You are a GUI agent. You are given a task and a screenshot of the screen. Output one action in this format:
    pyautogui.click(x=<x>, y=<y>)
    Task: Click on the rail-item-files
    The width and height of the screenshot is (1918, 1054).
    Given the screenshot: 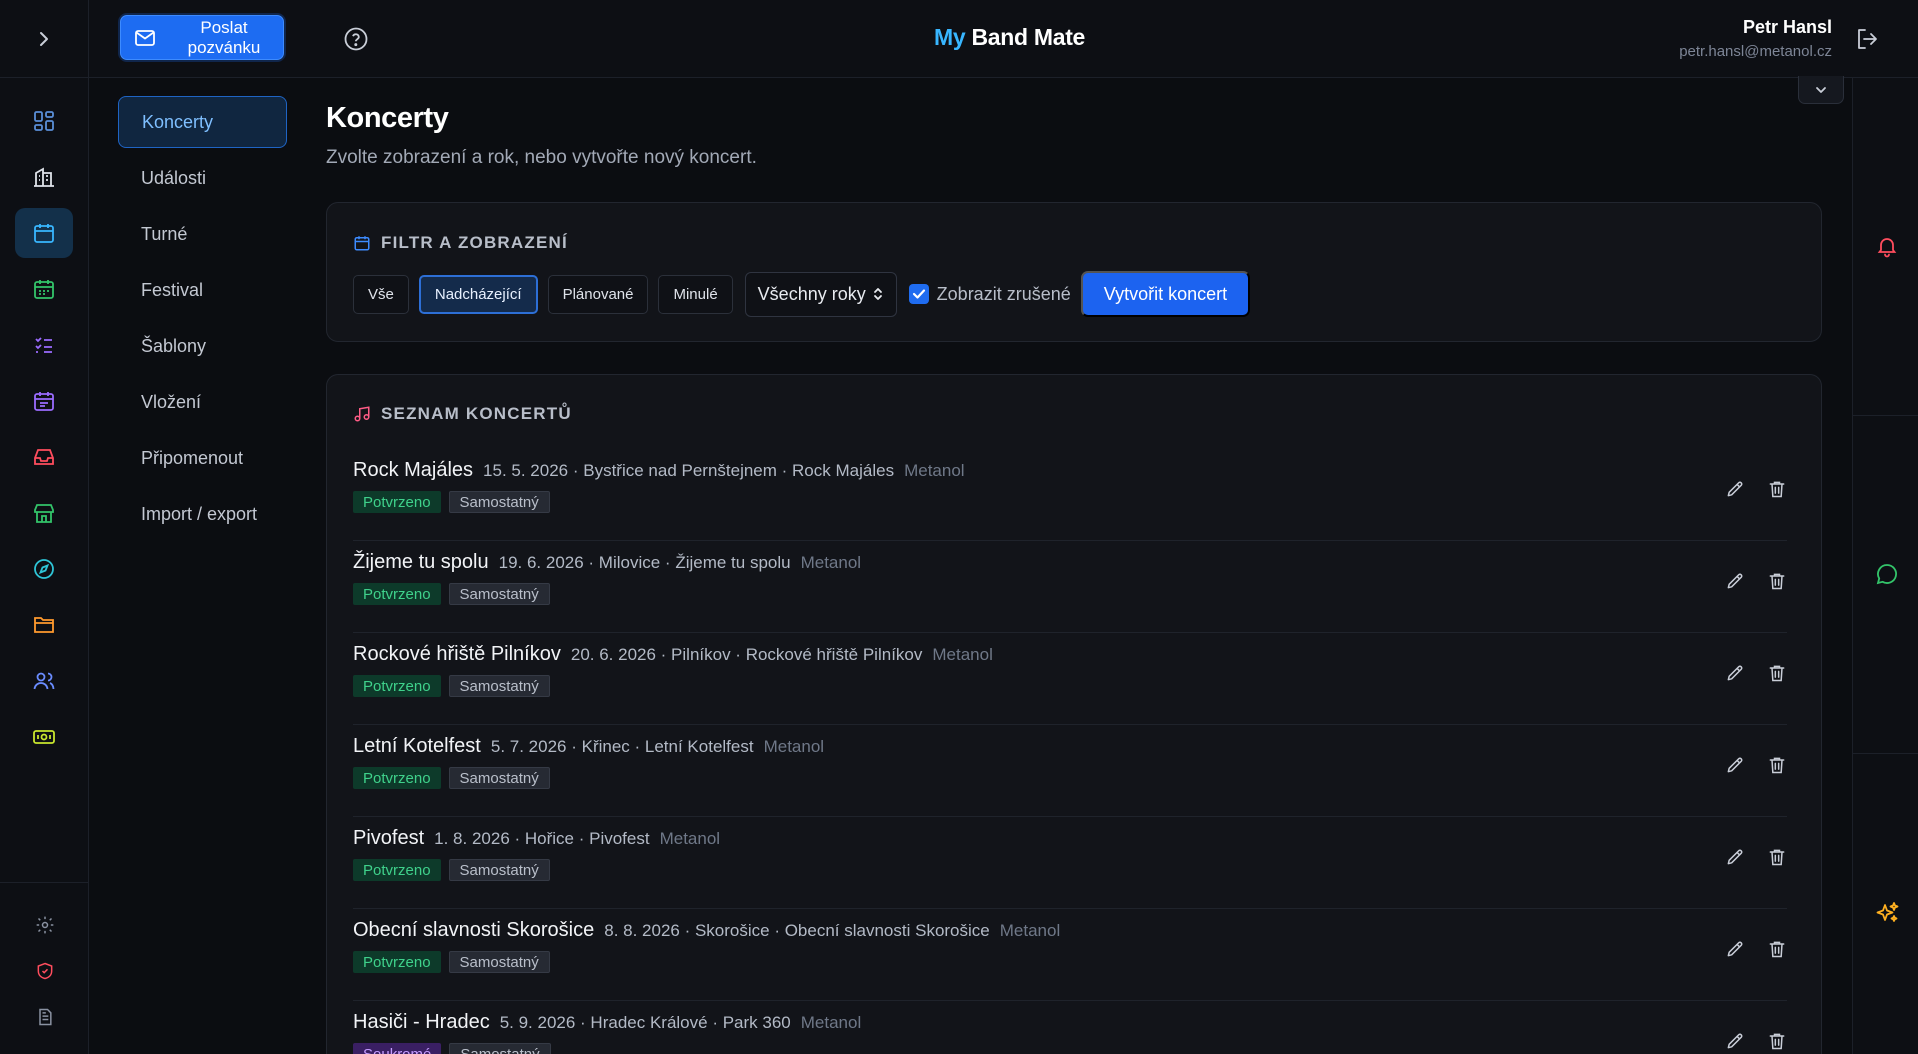 What is the action you would take?
    pyautogui.click(x=44, y=625)
    